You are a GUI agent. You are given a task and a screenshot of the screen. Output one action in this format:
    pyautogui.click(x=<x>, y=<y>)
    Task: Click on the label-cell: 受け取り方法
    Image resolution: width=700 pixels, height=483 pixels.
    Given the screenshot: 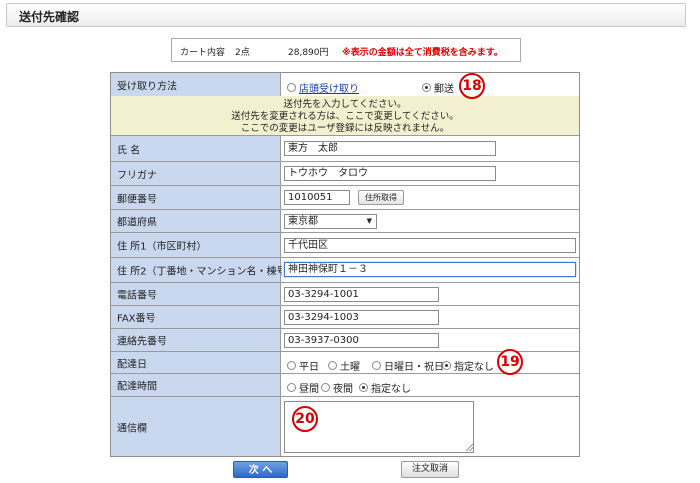 What is the action you would take?
    pyautogui.click(x=196, y=84)
    